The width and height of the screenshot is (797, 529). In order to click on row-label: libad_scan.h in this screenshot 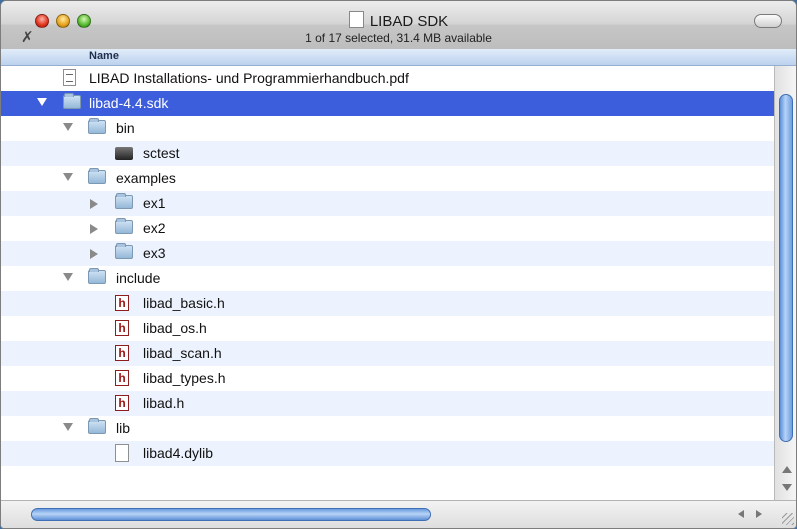, I will do `click(182, 353)`.